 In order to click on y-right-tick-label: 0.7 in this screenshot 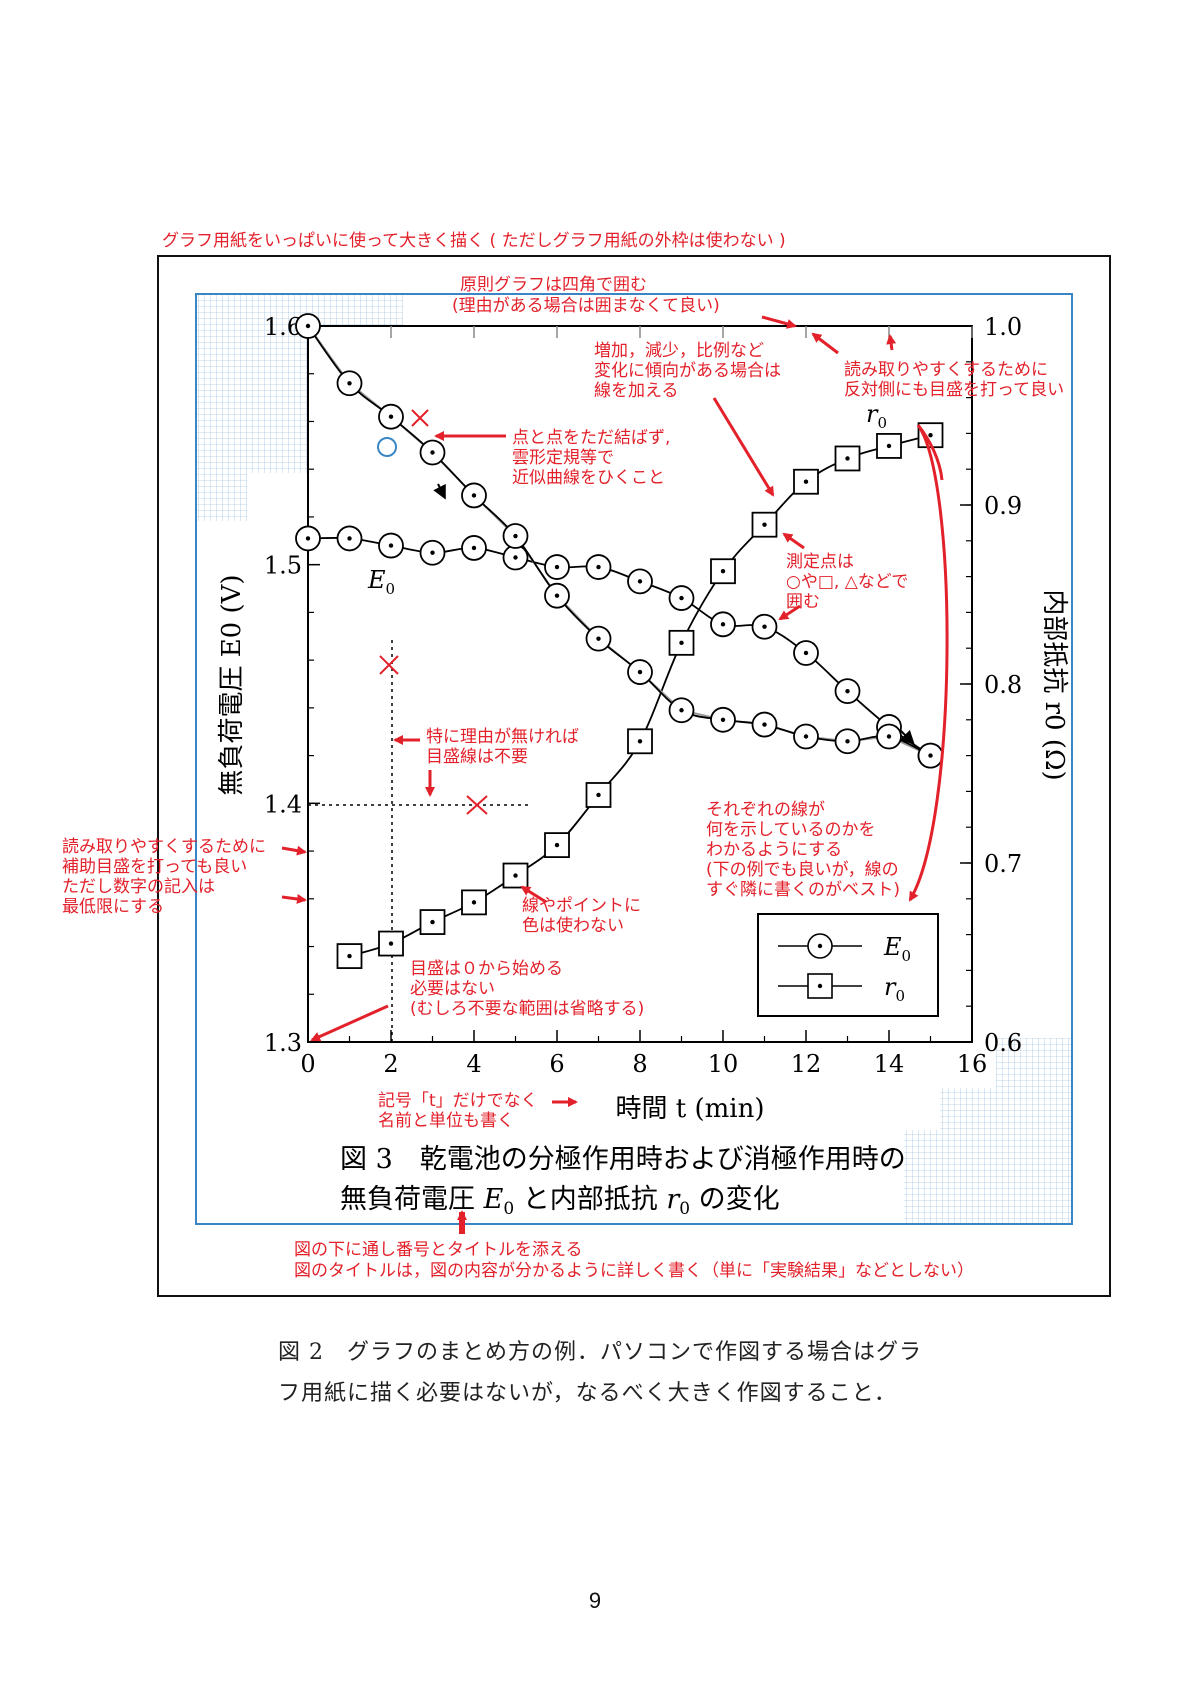, I will do `click(1003, 864)`.